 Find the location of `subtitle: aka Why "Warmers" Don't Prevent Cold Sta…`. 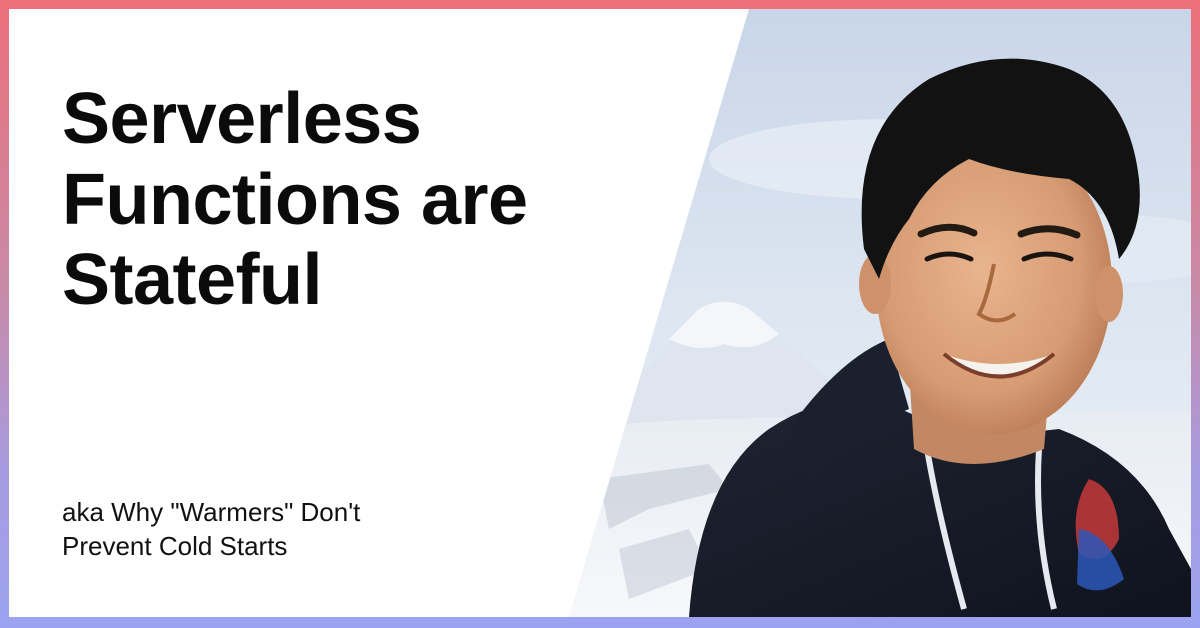

subtitle: aka Why "Warmers" Don't Prevent Cold Sta… is located at coordinates (322, 530).